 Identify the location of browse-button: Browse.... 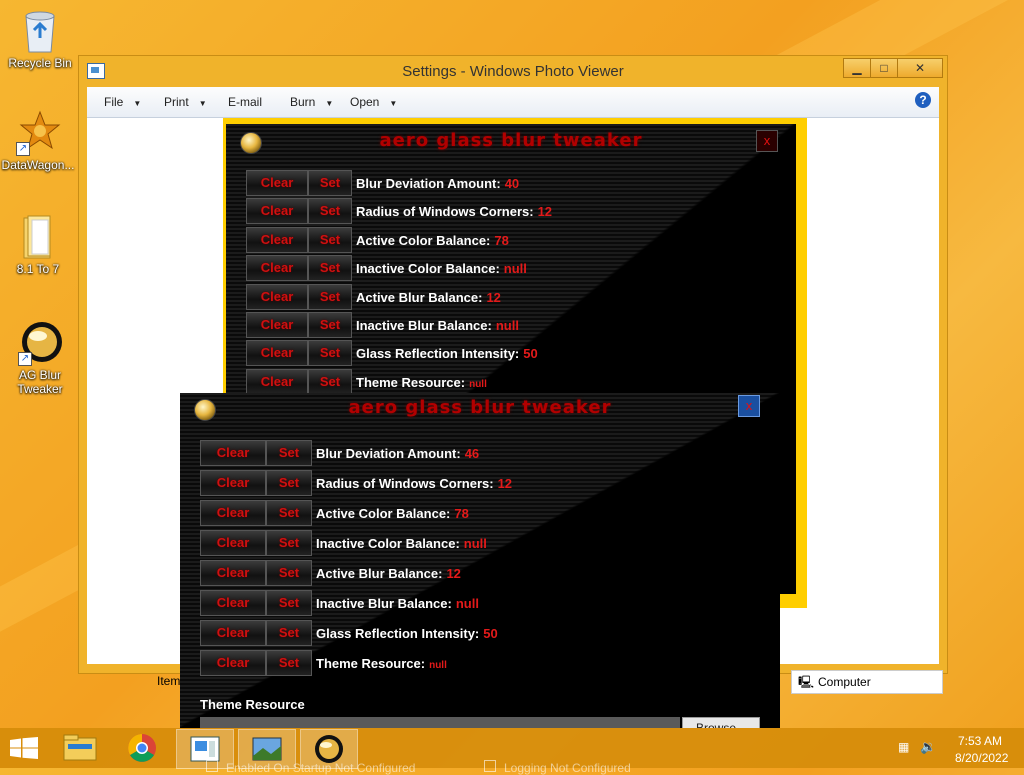
(721, 722).